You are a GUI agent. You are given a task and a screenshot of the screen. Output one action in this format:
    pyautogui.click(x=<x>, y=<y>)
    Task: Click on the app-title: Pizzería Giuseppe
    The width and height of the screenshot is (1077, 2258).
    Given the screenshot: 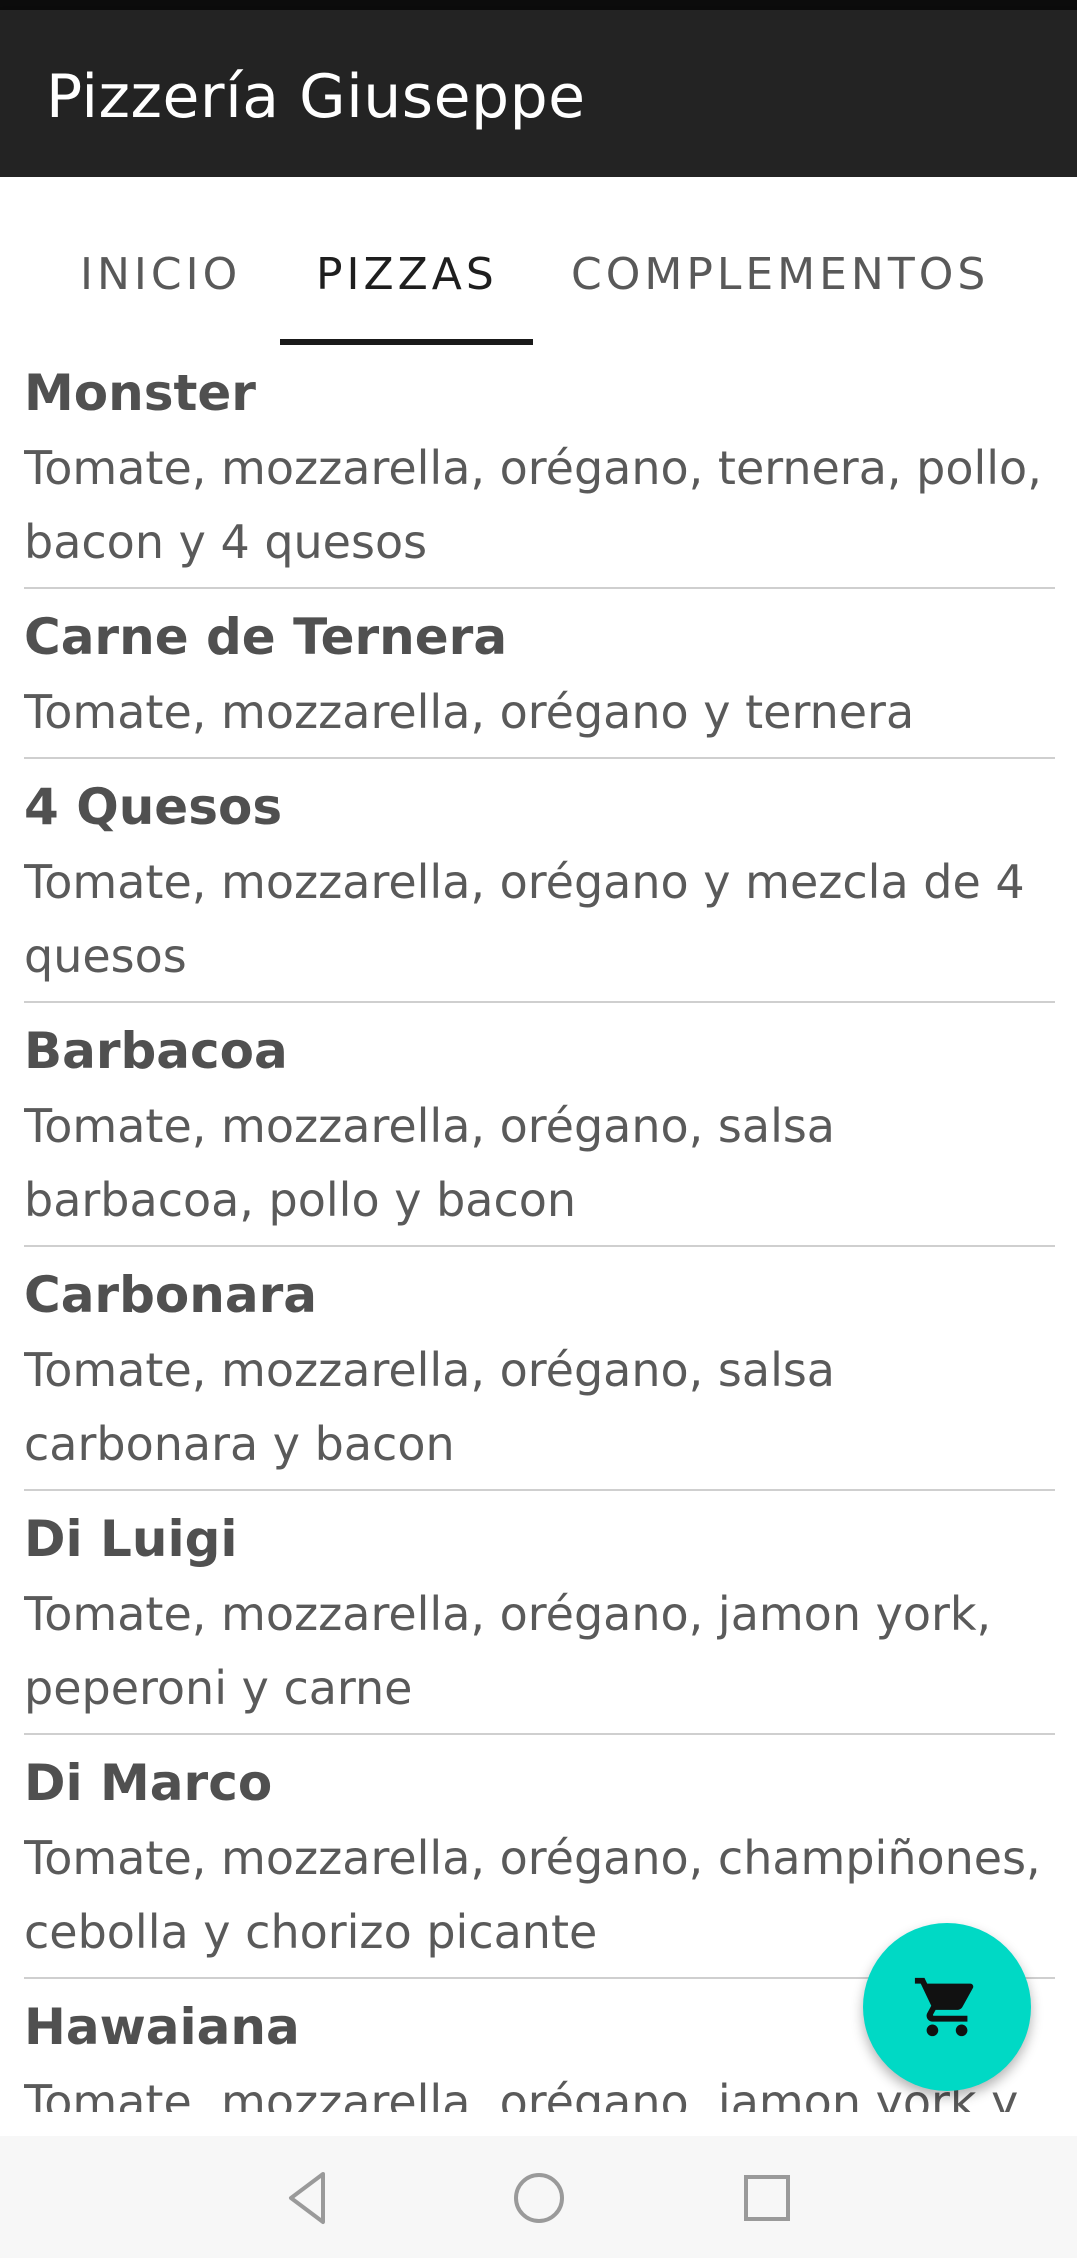 What is the action you would take?
    pyautogui.click(x=316, y=97)
    